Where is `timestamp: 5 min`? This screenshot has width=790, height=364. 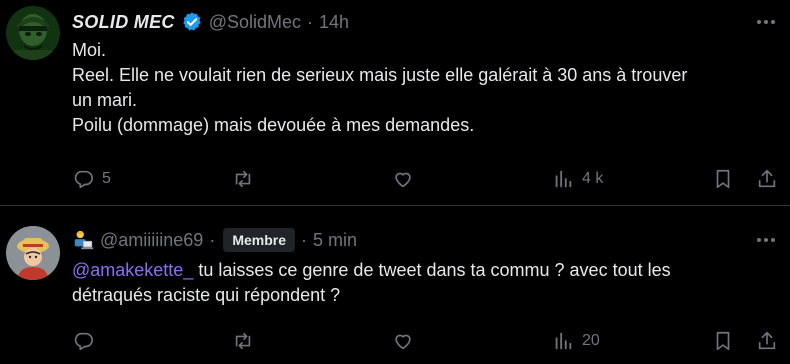
timestamp: 5 min is located at coordinates (335, 240).